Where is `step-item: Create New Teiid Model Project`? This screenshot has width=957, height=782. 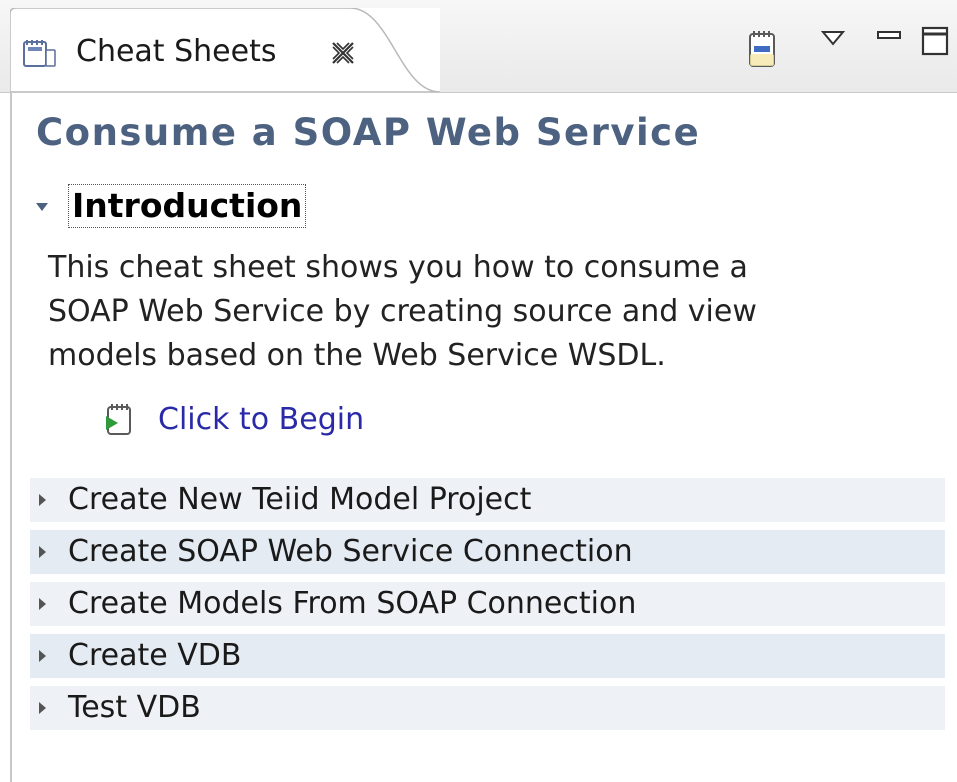
step-item: Create New Teiid Model Project is located at coordinates (487, 500).